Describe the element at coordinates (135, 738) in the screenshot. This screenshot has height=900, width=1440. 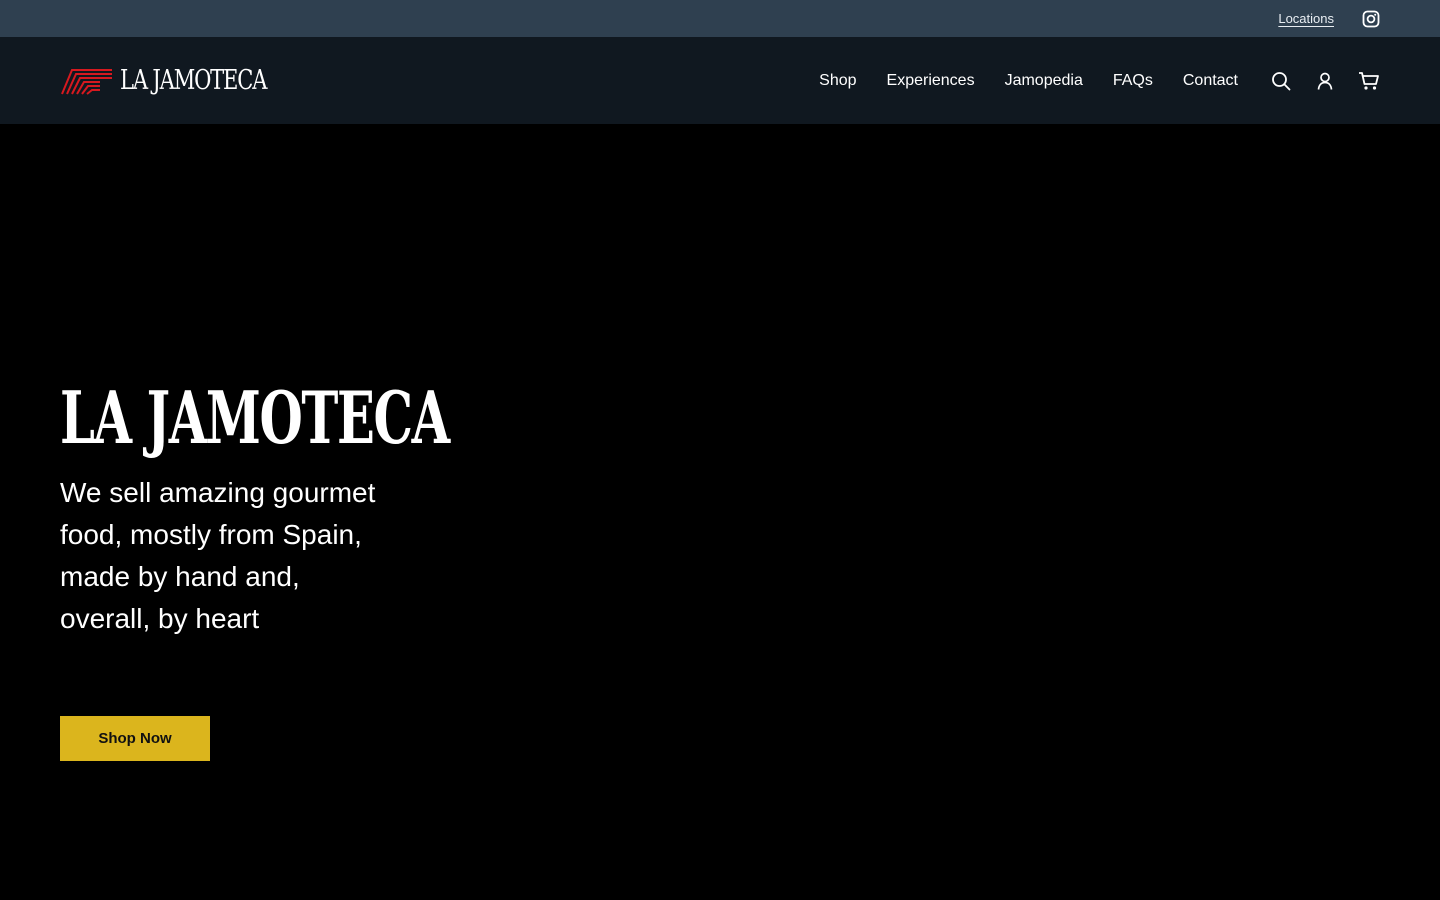
I see `shop-now-button: Shop Now` at that location.